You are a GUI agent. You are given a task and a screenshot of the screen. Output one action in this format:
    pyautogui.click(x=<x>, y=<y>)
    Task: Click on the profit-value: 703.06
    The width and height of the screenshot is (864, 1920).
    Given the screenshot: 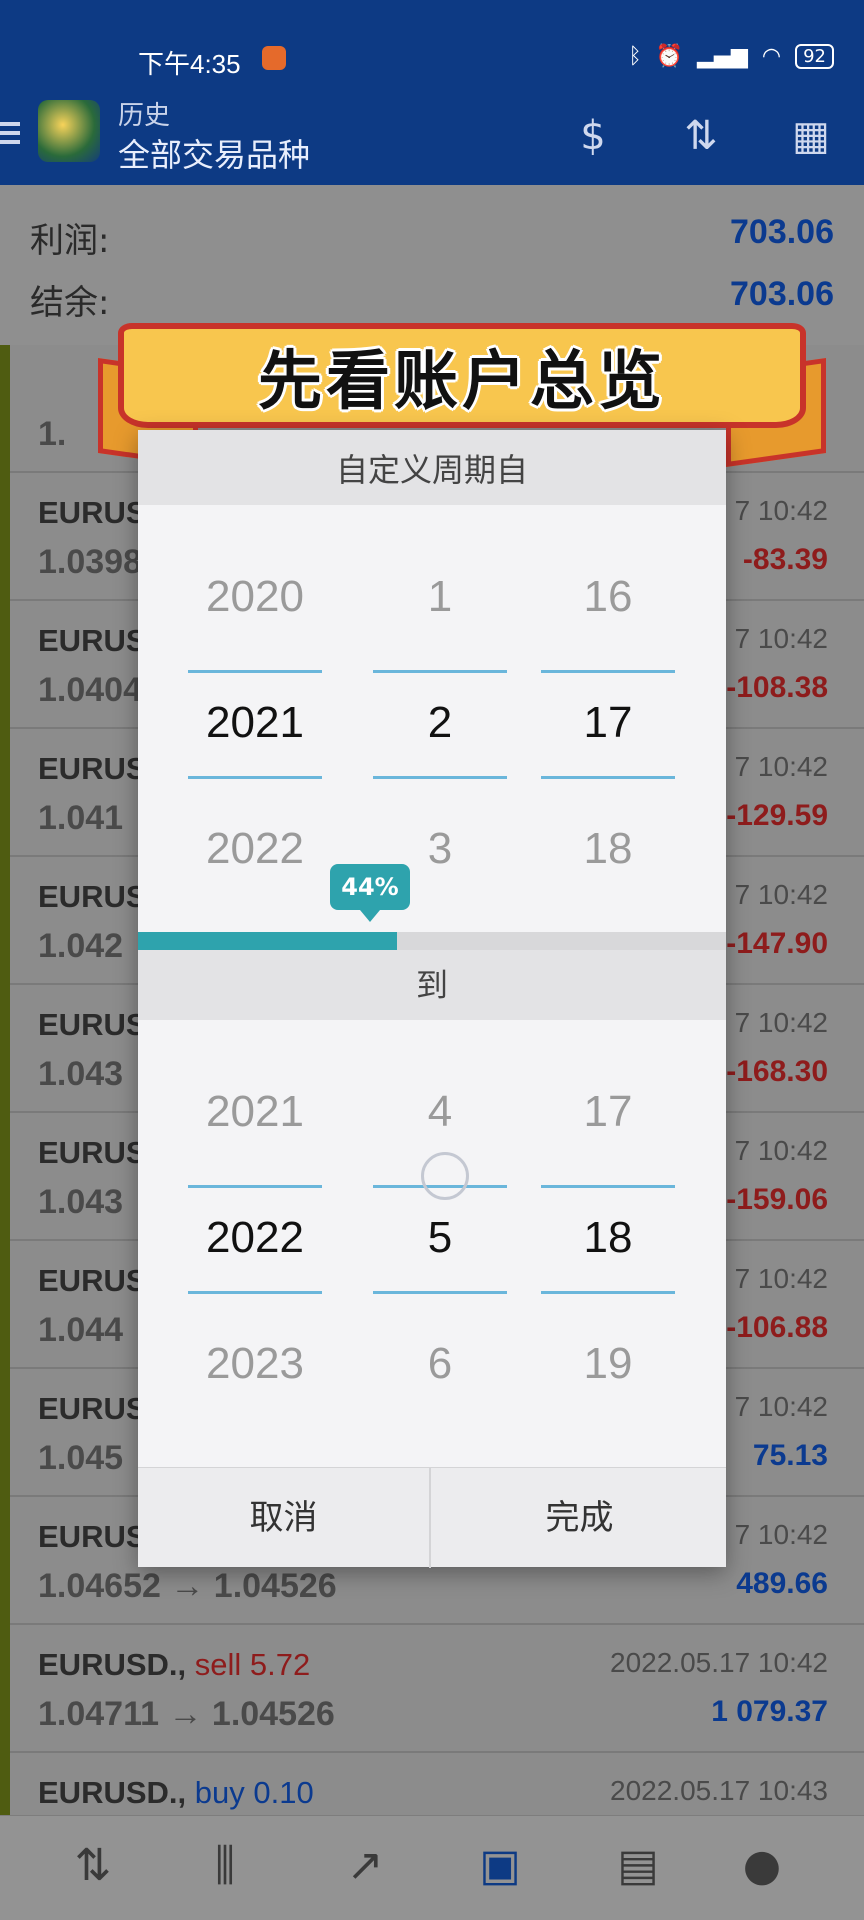 What is the action you would take?
    pyautogui.click(x=782, y=232)
    